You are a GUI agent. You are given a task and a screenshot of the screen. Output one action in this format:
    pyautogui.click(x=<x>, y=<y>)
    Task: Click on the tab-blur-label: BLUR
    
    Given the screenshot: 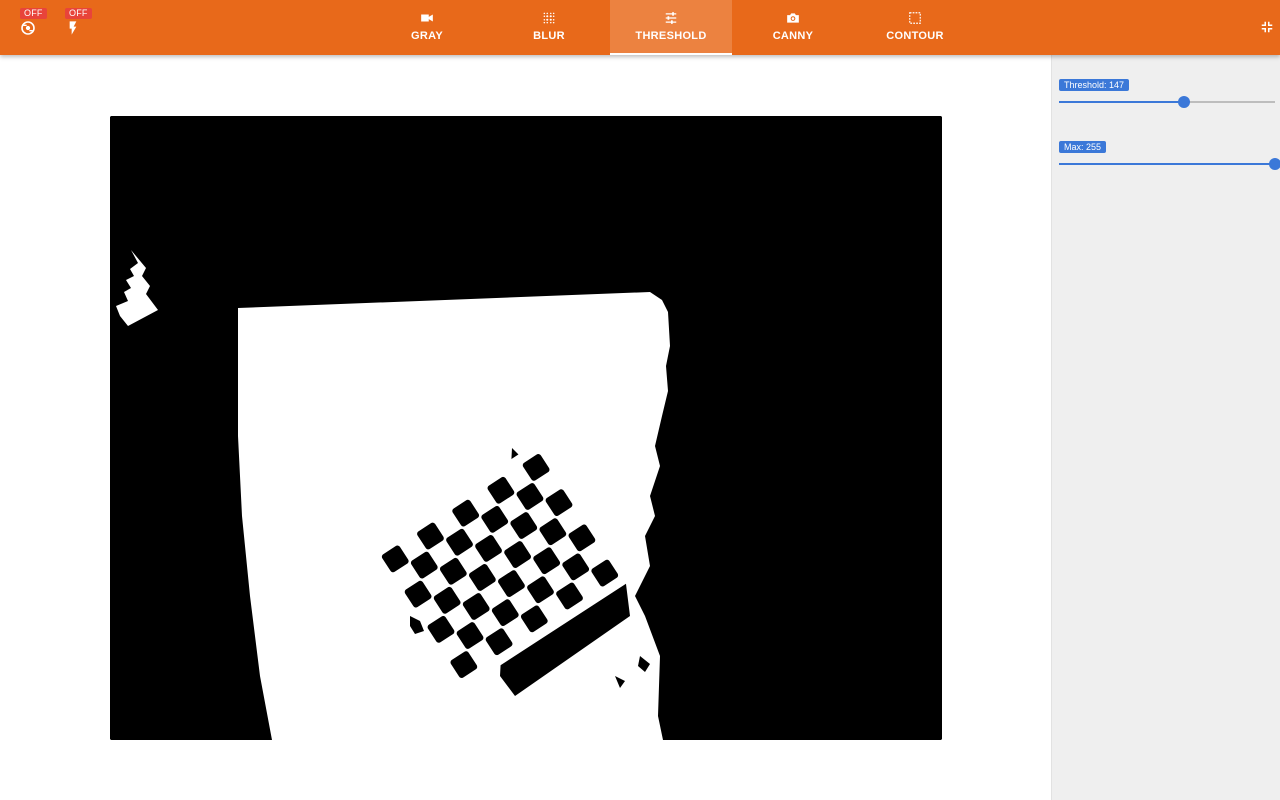 What is the action you would take?
    pyautogui.click(x=549, y=36)
    